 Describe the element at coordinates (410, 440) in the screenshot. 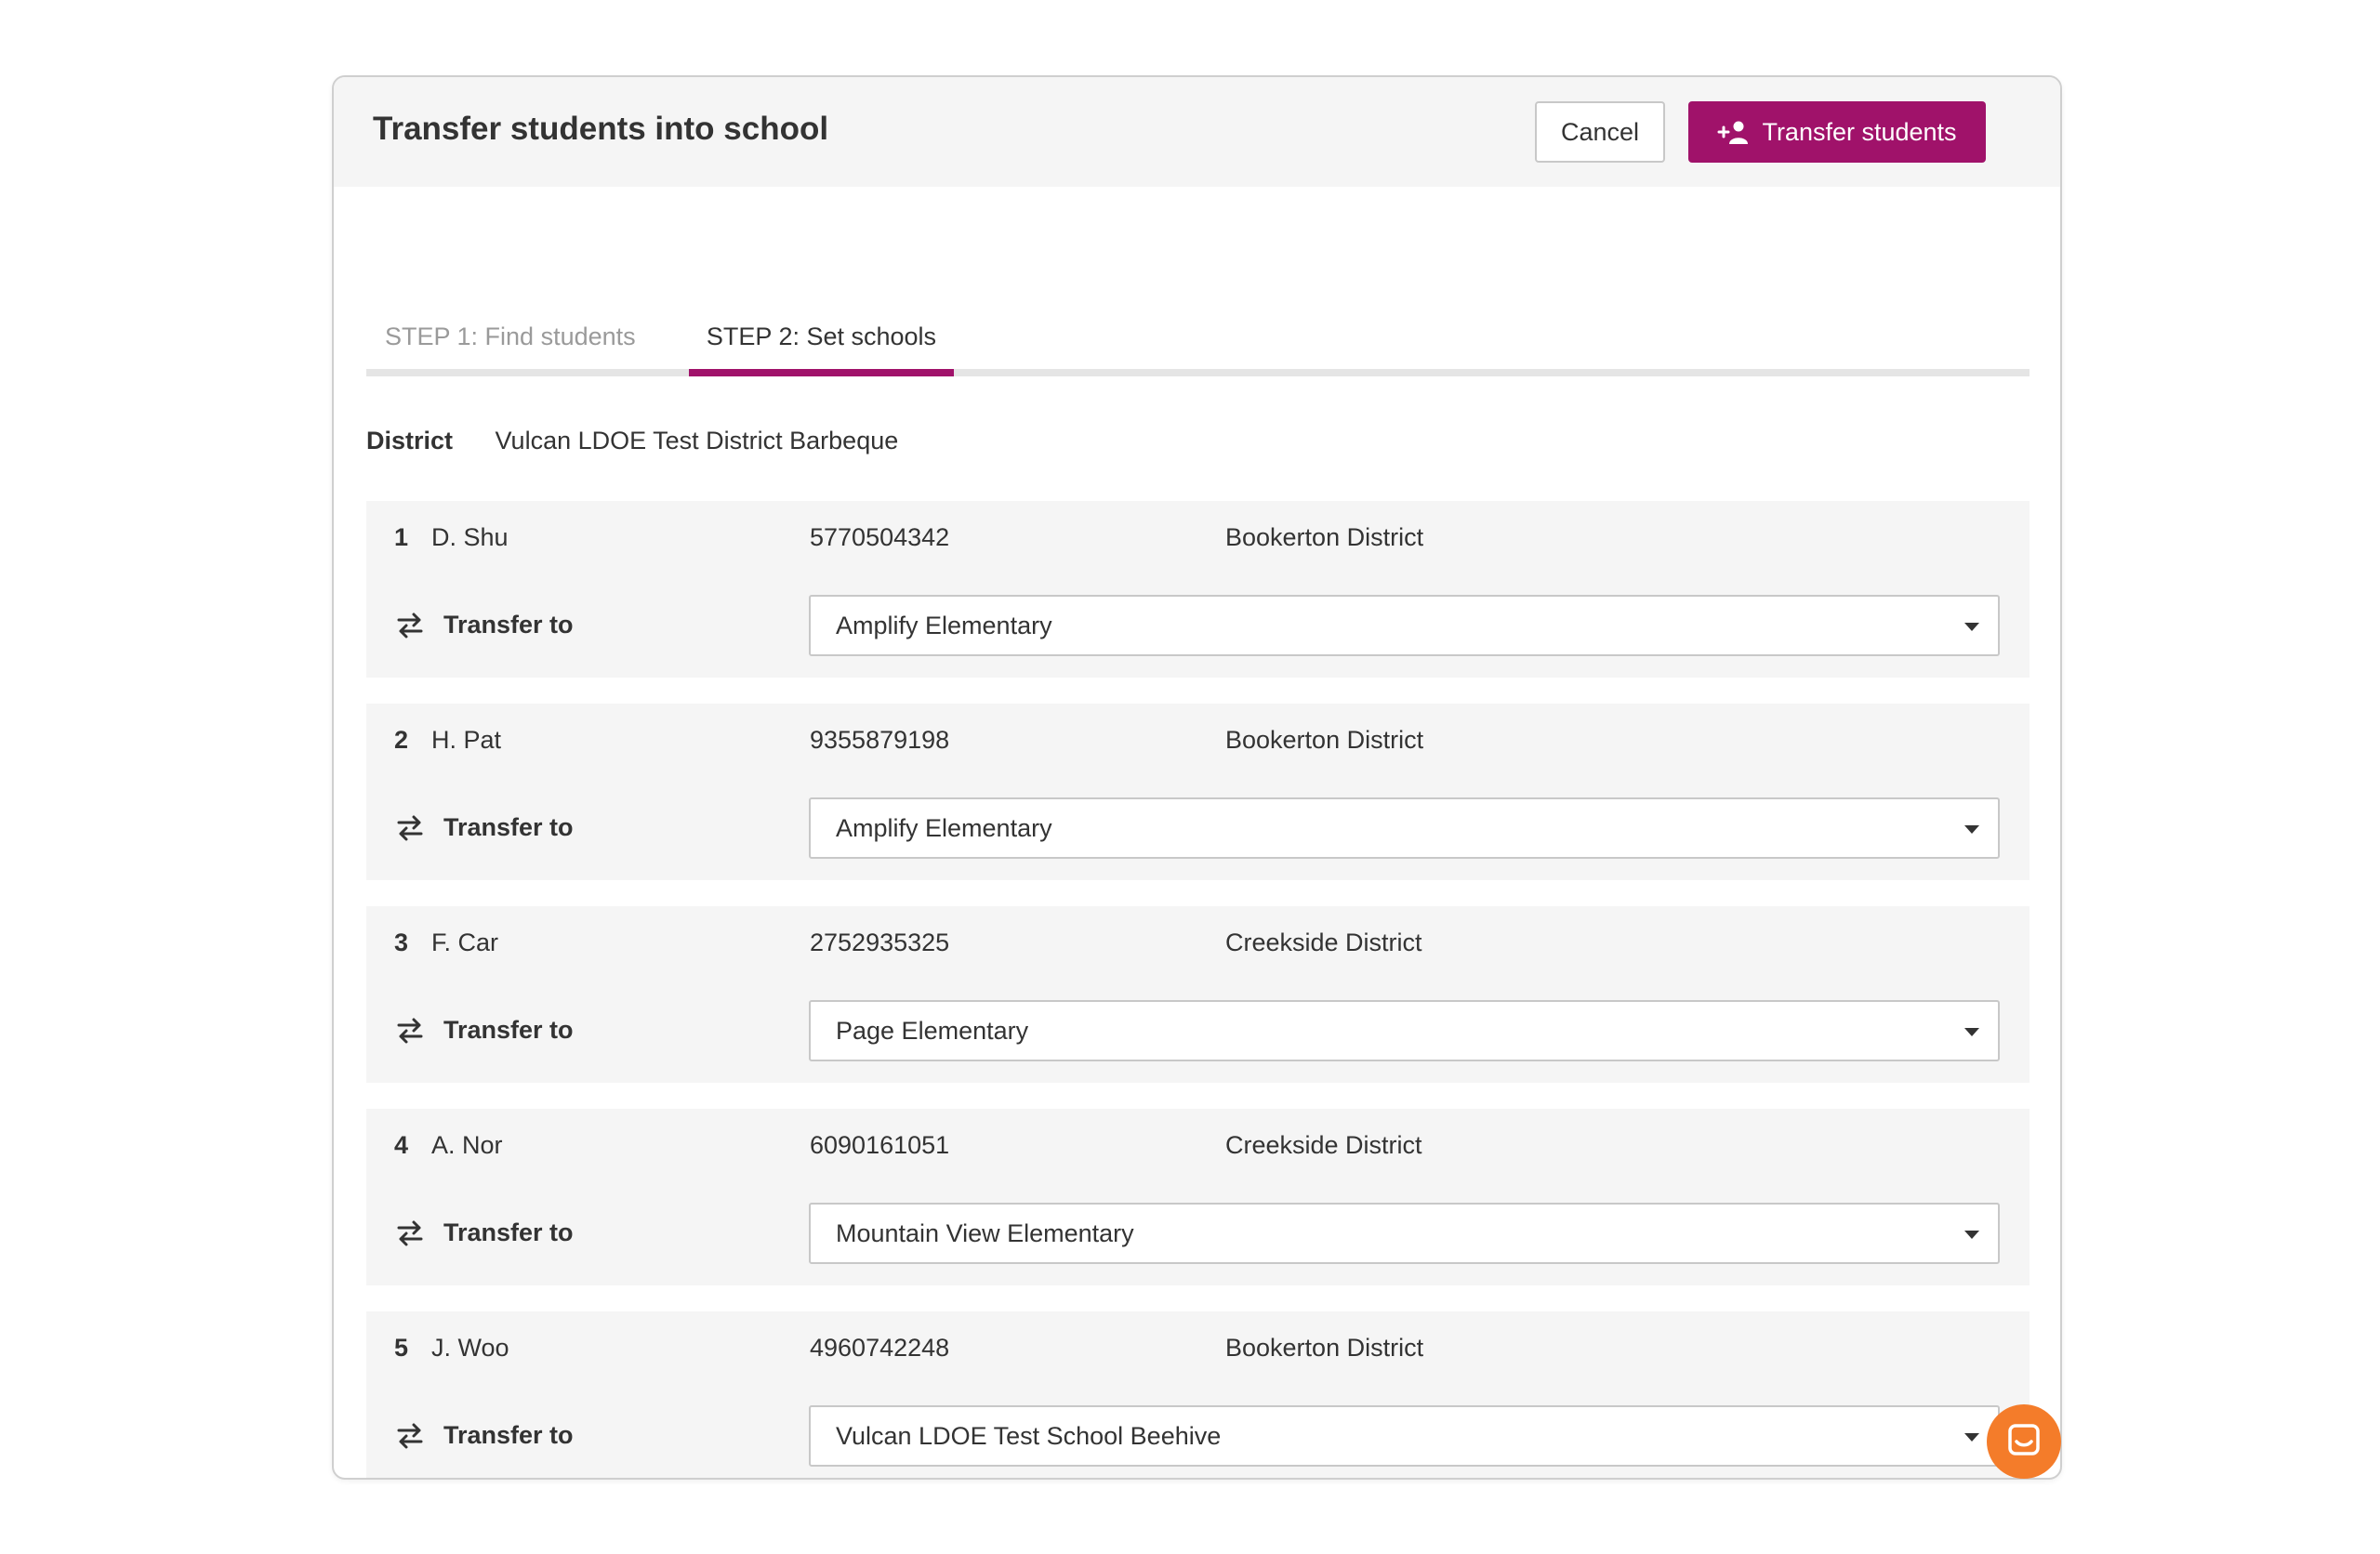

I see `district-label: District` at that location.